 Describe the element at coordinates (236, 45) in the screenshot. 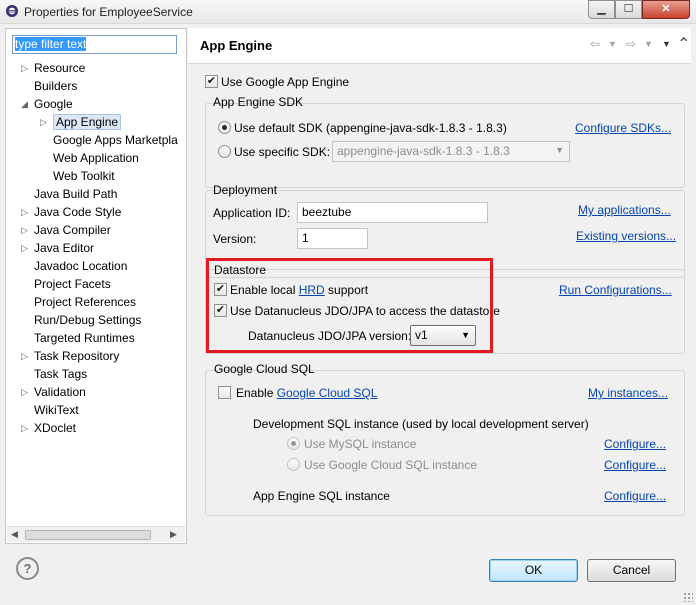

I see `page-title: App Engine` at that location.